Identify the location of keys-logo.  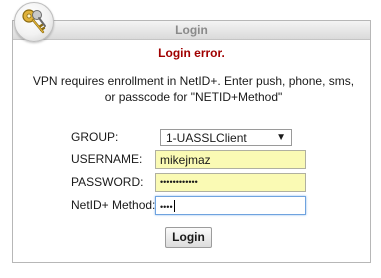
(34, 22).